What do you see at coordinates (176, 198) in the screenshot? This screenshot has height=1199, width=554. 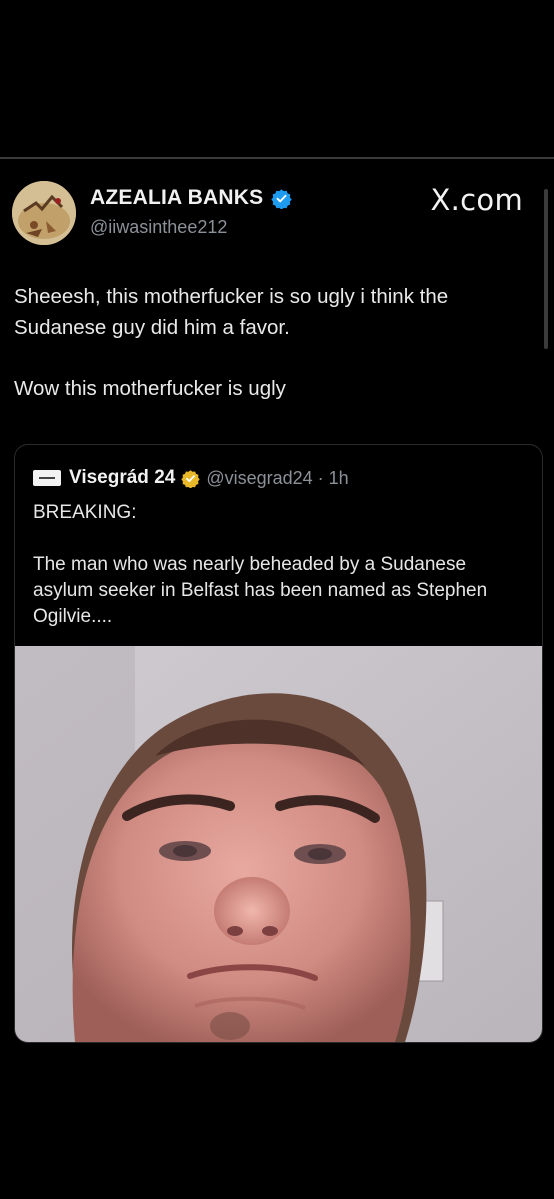 I see `author-name: AZEALIA BANKS` at bounding box center [176, 198].